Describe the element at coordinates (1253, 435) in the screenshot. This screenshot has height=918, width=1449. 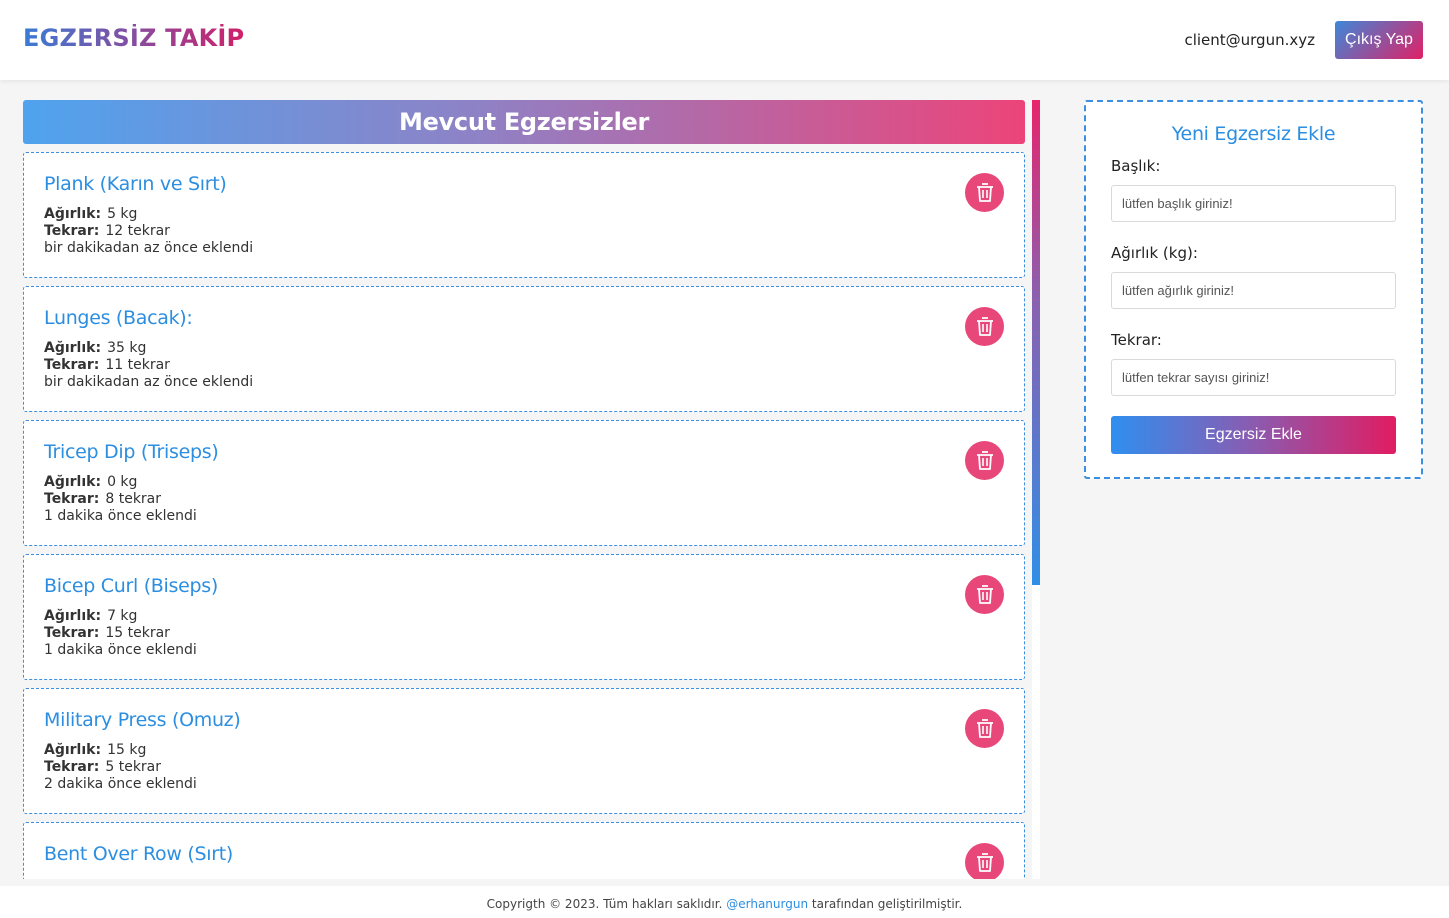
I see `add-exercise-button: Egzersiz Ekle` at that location.